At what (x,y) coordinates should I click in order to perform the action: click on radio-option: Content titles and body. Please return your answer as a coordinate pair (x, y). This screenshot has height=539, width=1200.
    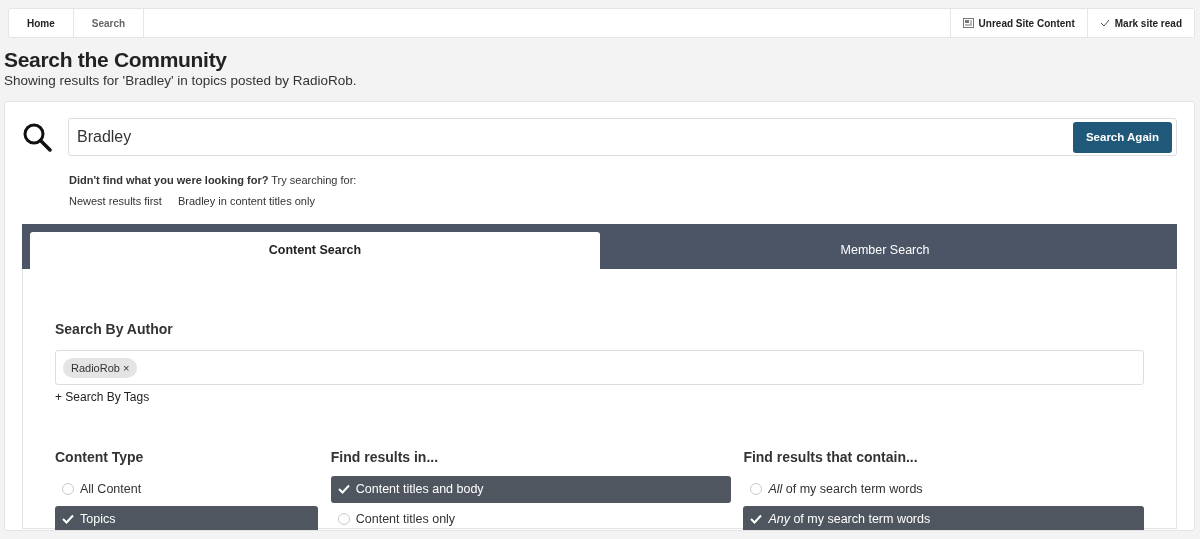
    Looking at the image, I should click on (531, 489).